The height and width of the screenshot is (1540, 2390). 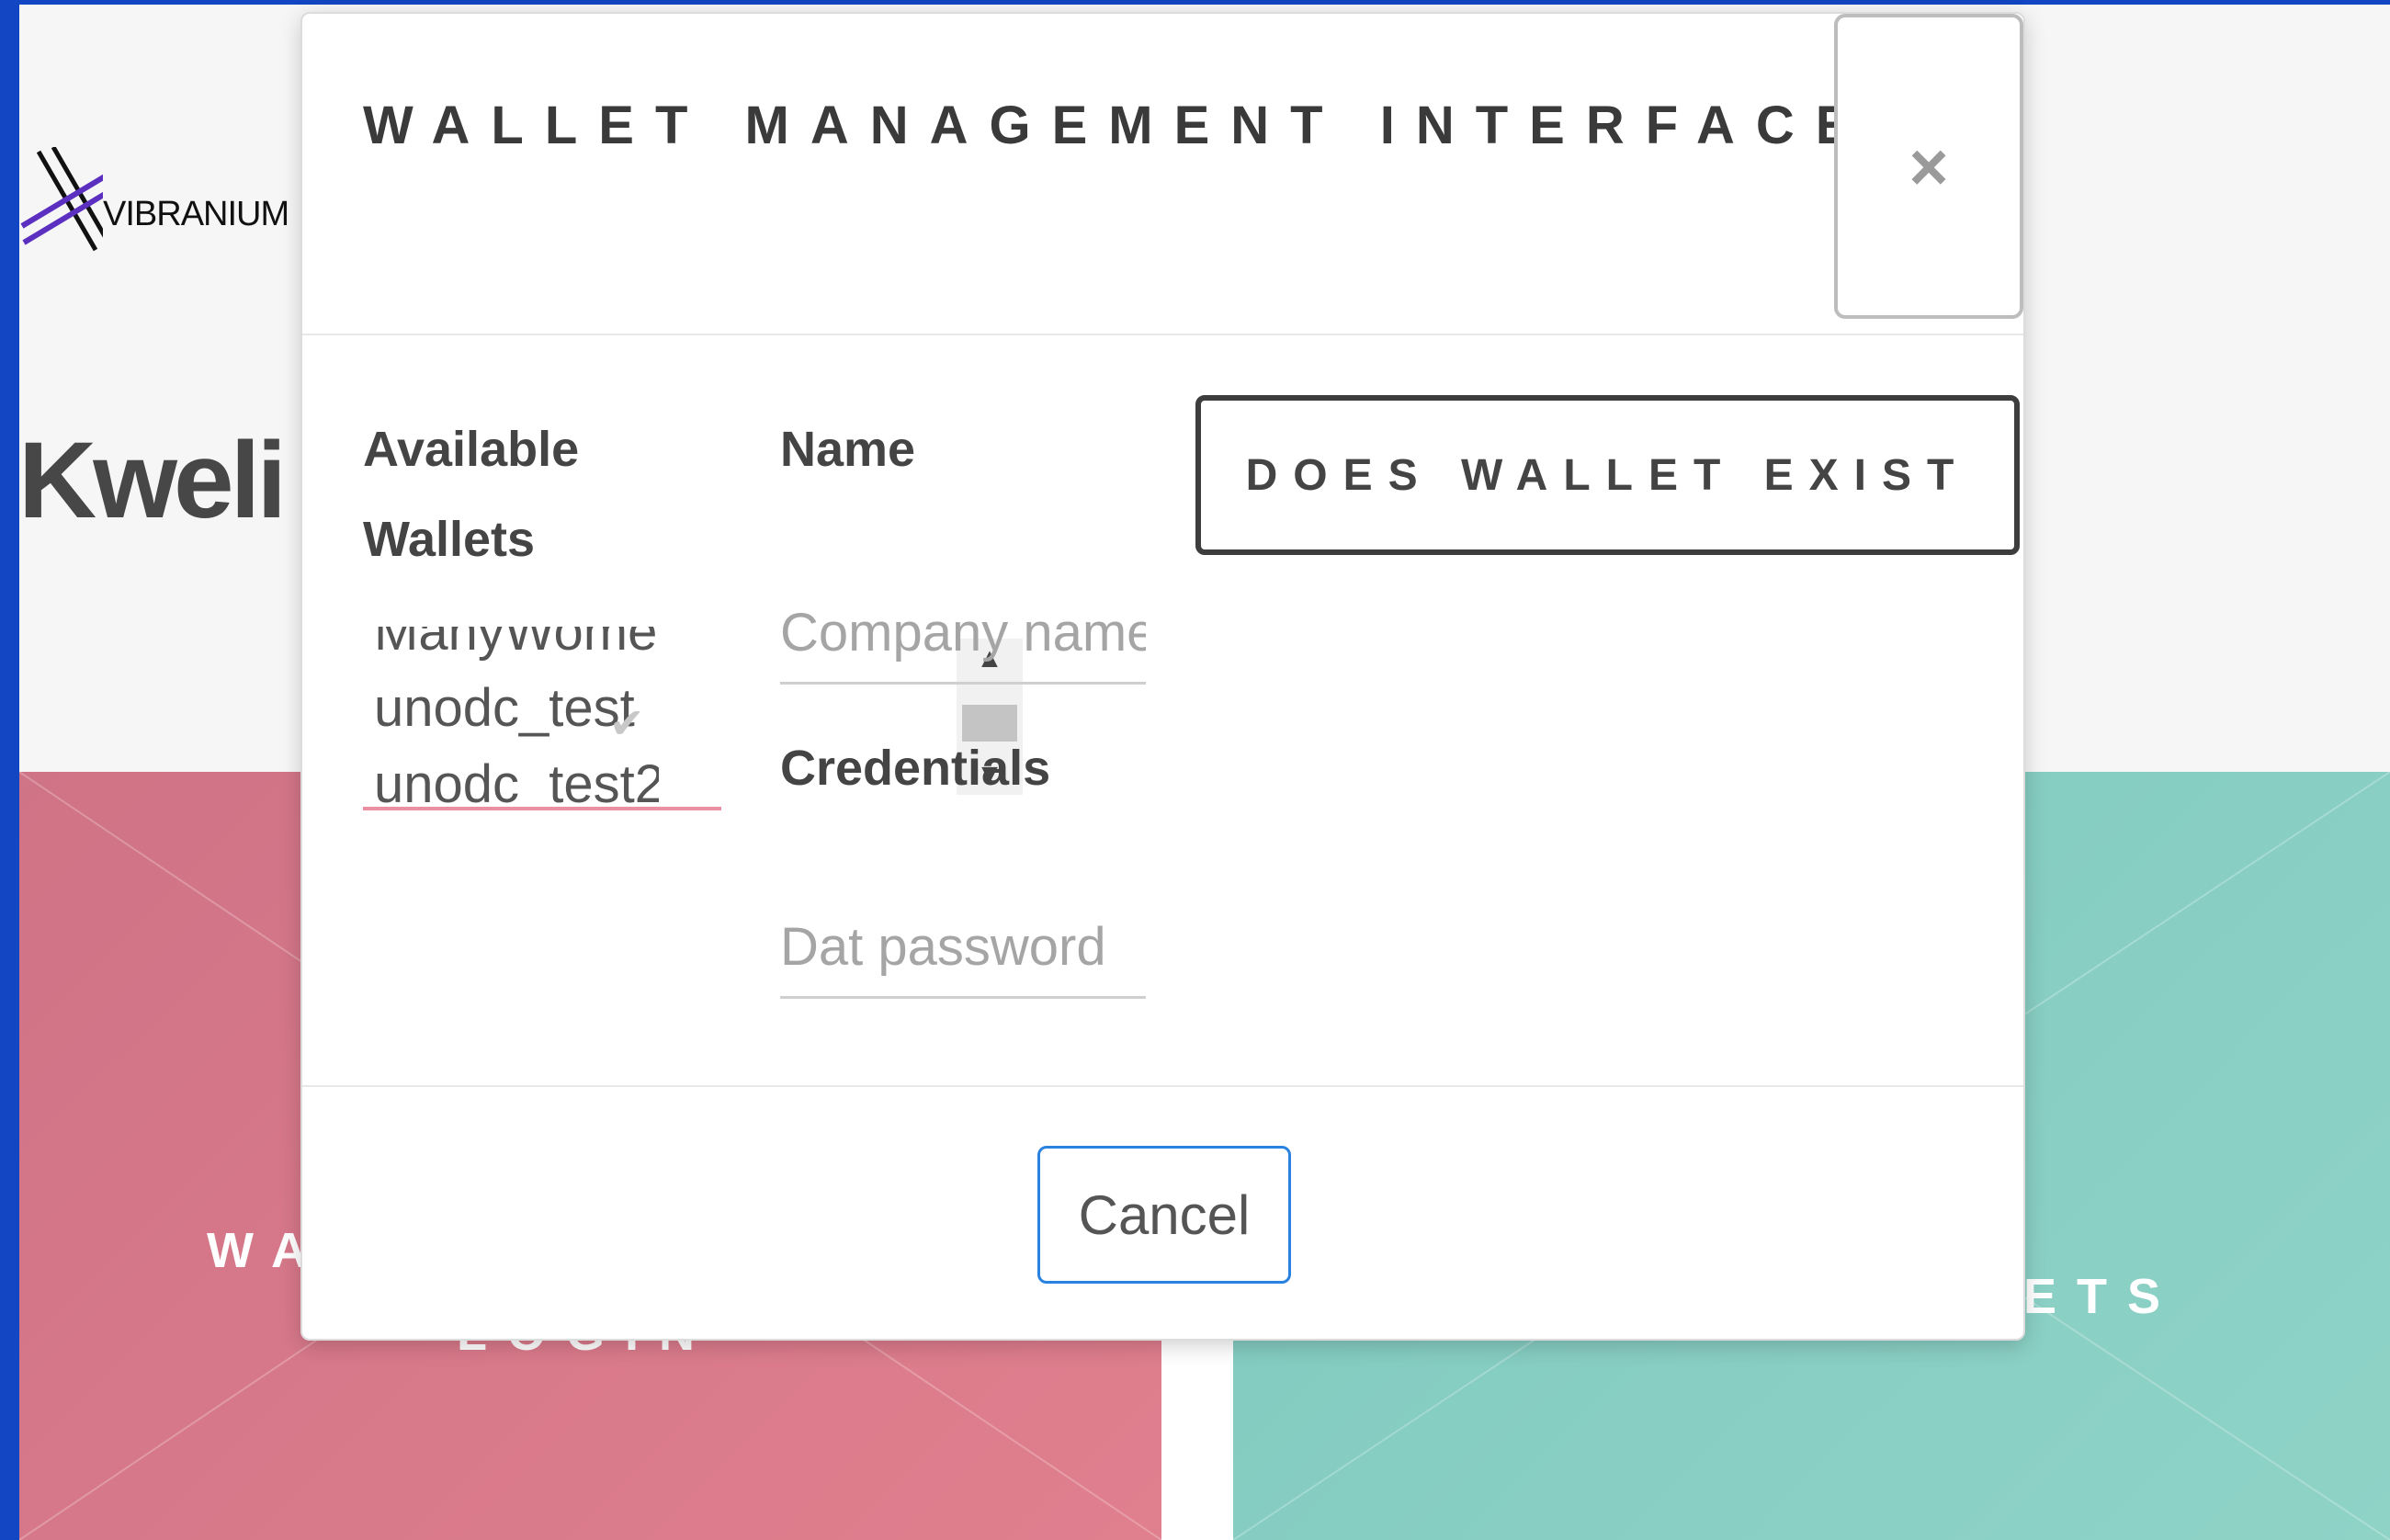 I want to click on logo-mark-icon, so click(x=61, y=199).